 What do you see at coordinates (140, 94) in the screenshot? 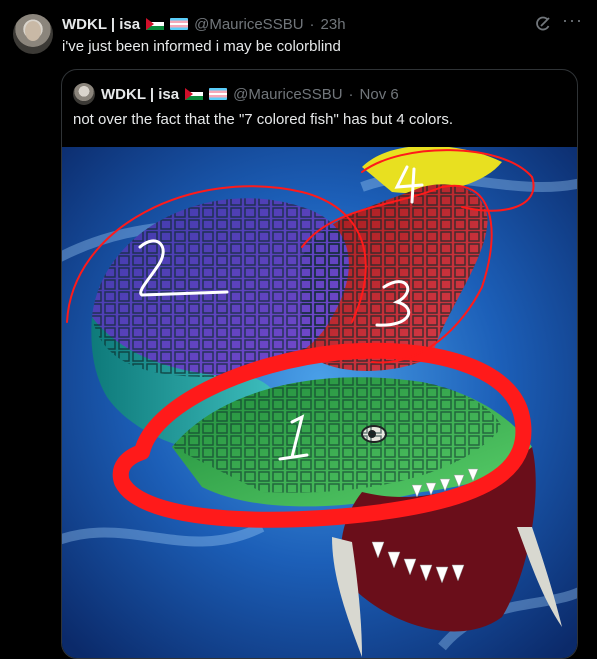
I see `quoted-display-name: WDKL | isa` at bounding box center [140, 94].